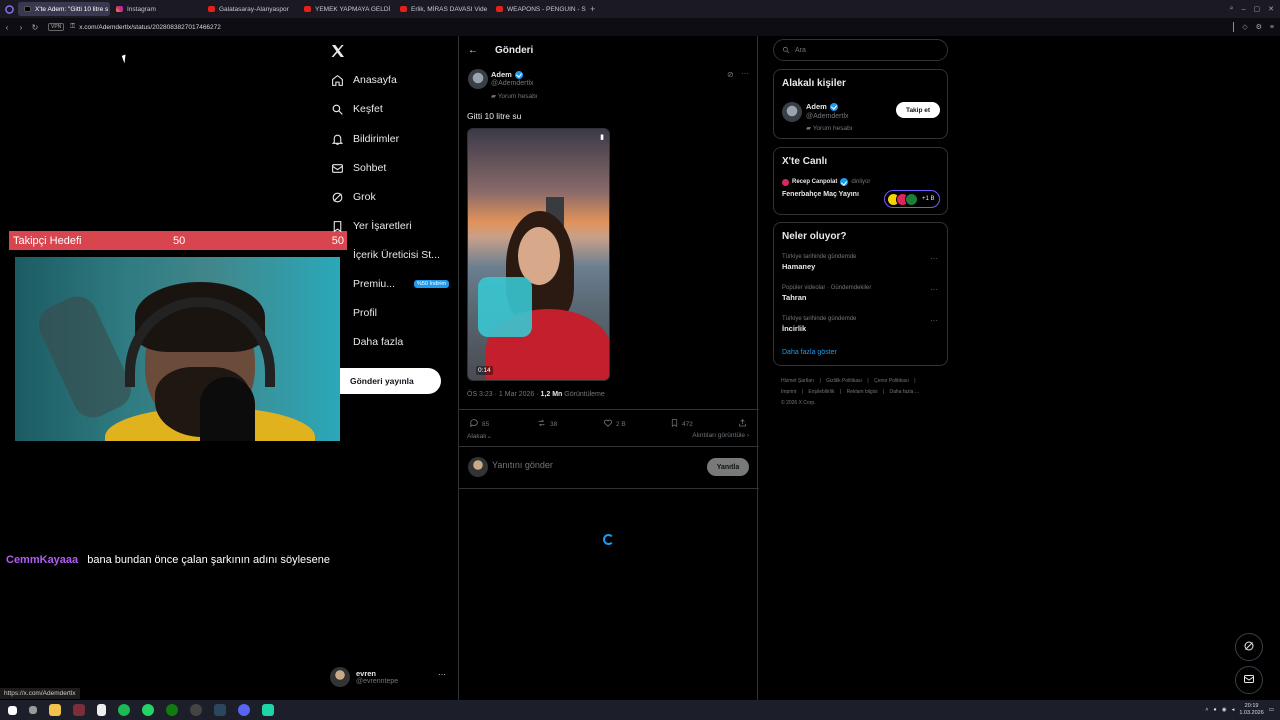 The image size is (1280, 720). What do you see at coordinates (390, 381) in the screenshot?
I see `post-button: Gönderi yayınla` at bounding box center [390, 381].